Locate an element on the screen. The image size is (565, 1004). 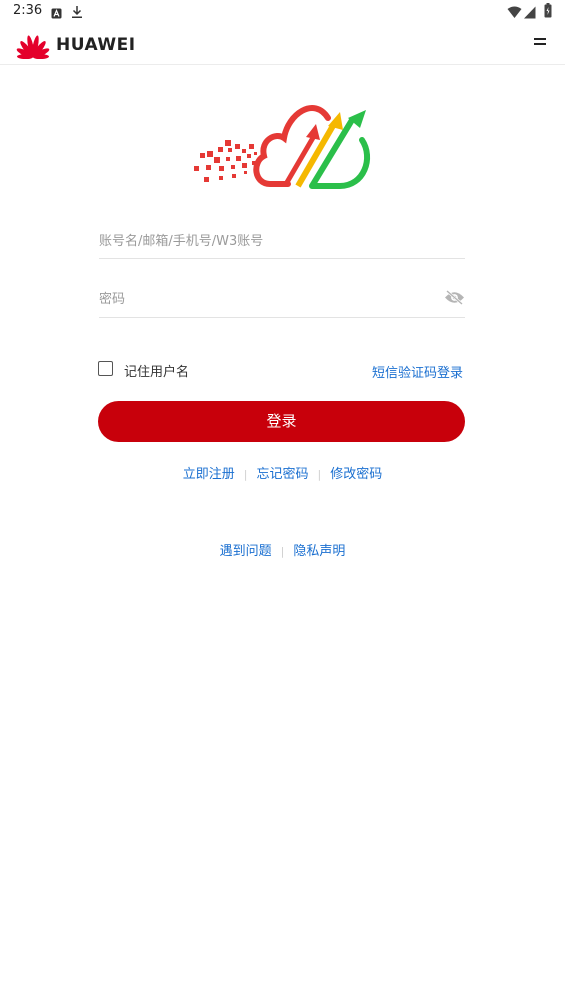
eye-hidden-icon is located at coordinates (454, 299).